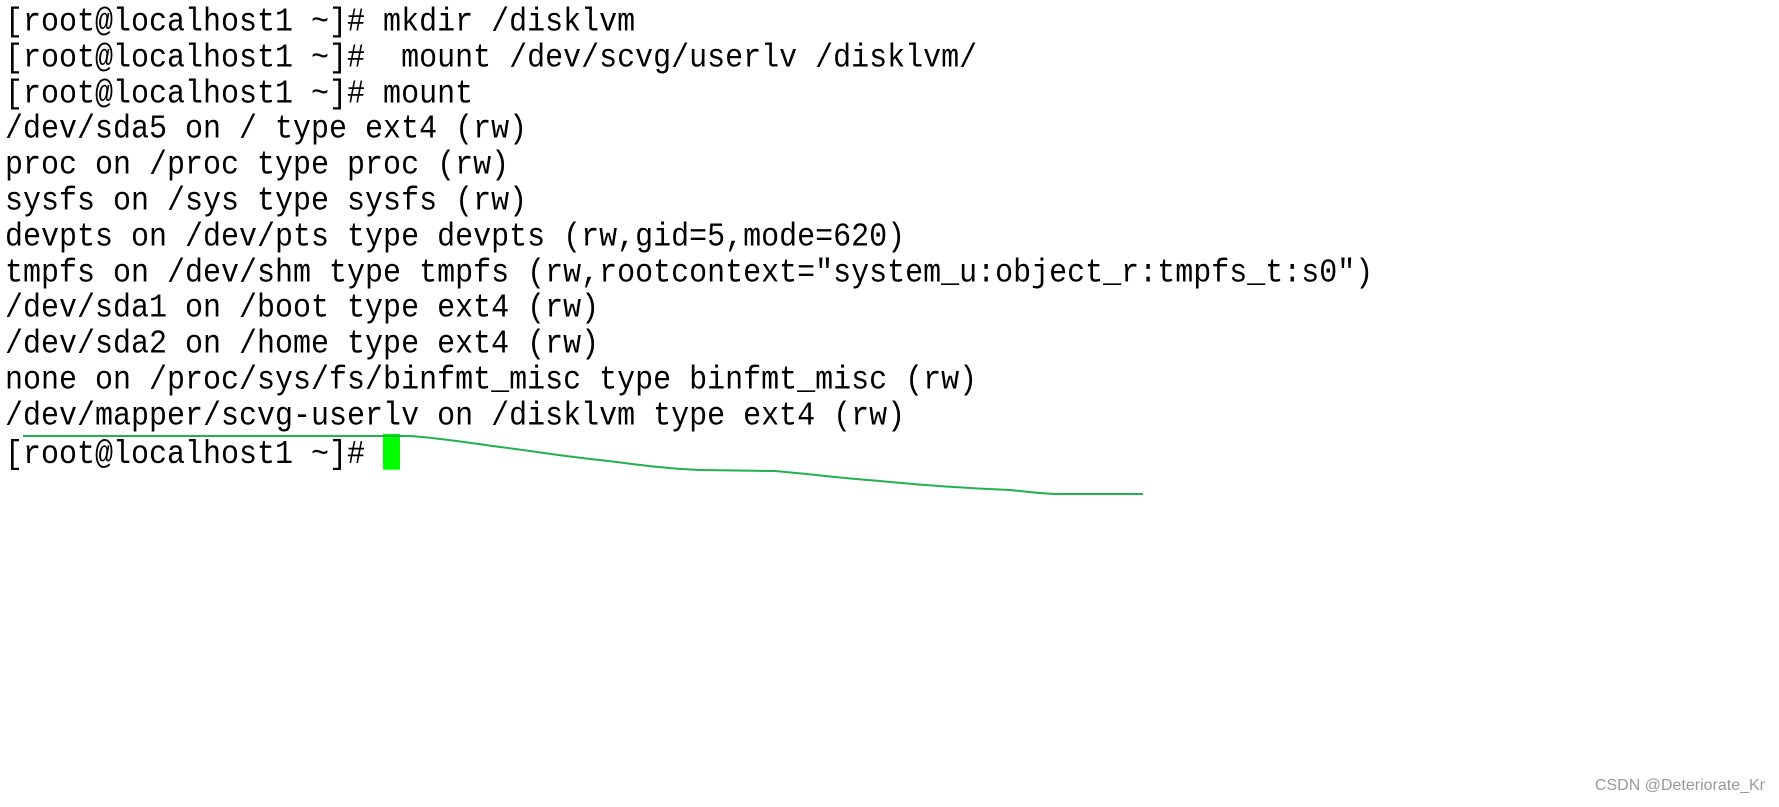 The width and height of the screenshot is (1779, 807). What do you see at coordinates (1679, 785) in the screenshot?
I see `watermark: CSDN @Deteriorate_Kr` at bounding box center [1679, 785].